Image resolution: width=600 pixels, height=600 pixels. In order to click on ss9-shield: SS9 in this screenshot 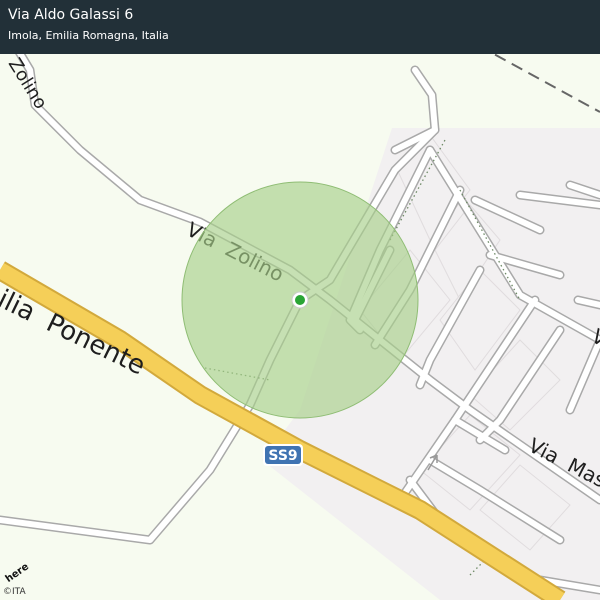, I will do `click(283, 455)`.